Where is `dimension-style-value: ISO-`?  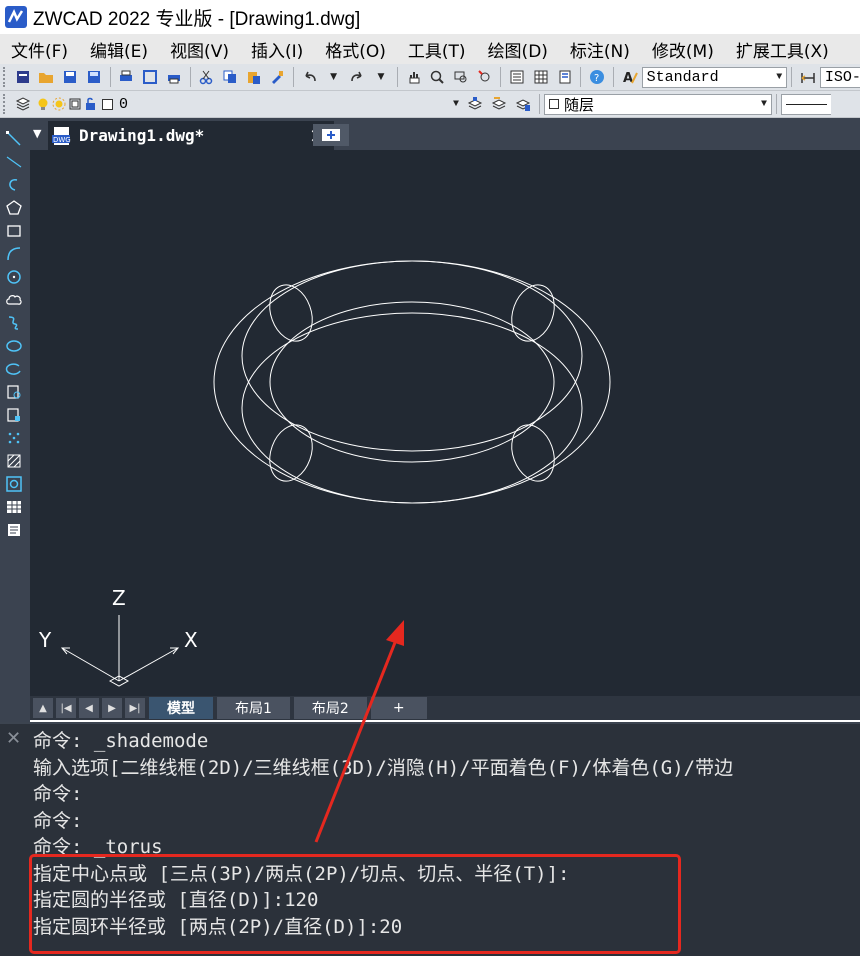 dimension-style-value: ISO- is located at coordinates (842, 77).